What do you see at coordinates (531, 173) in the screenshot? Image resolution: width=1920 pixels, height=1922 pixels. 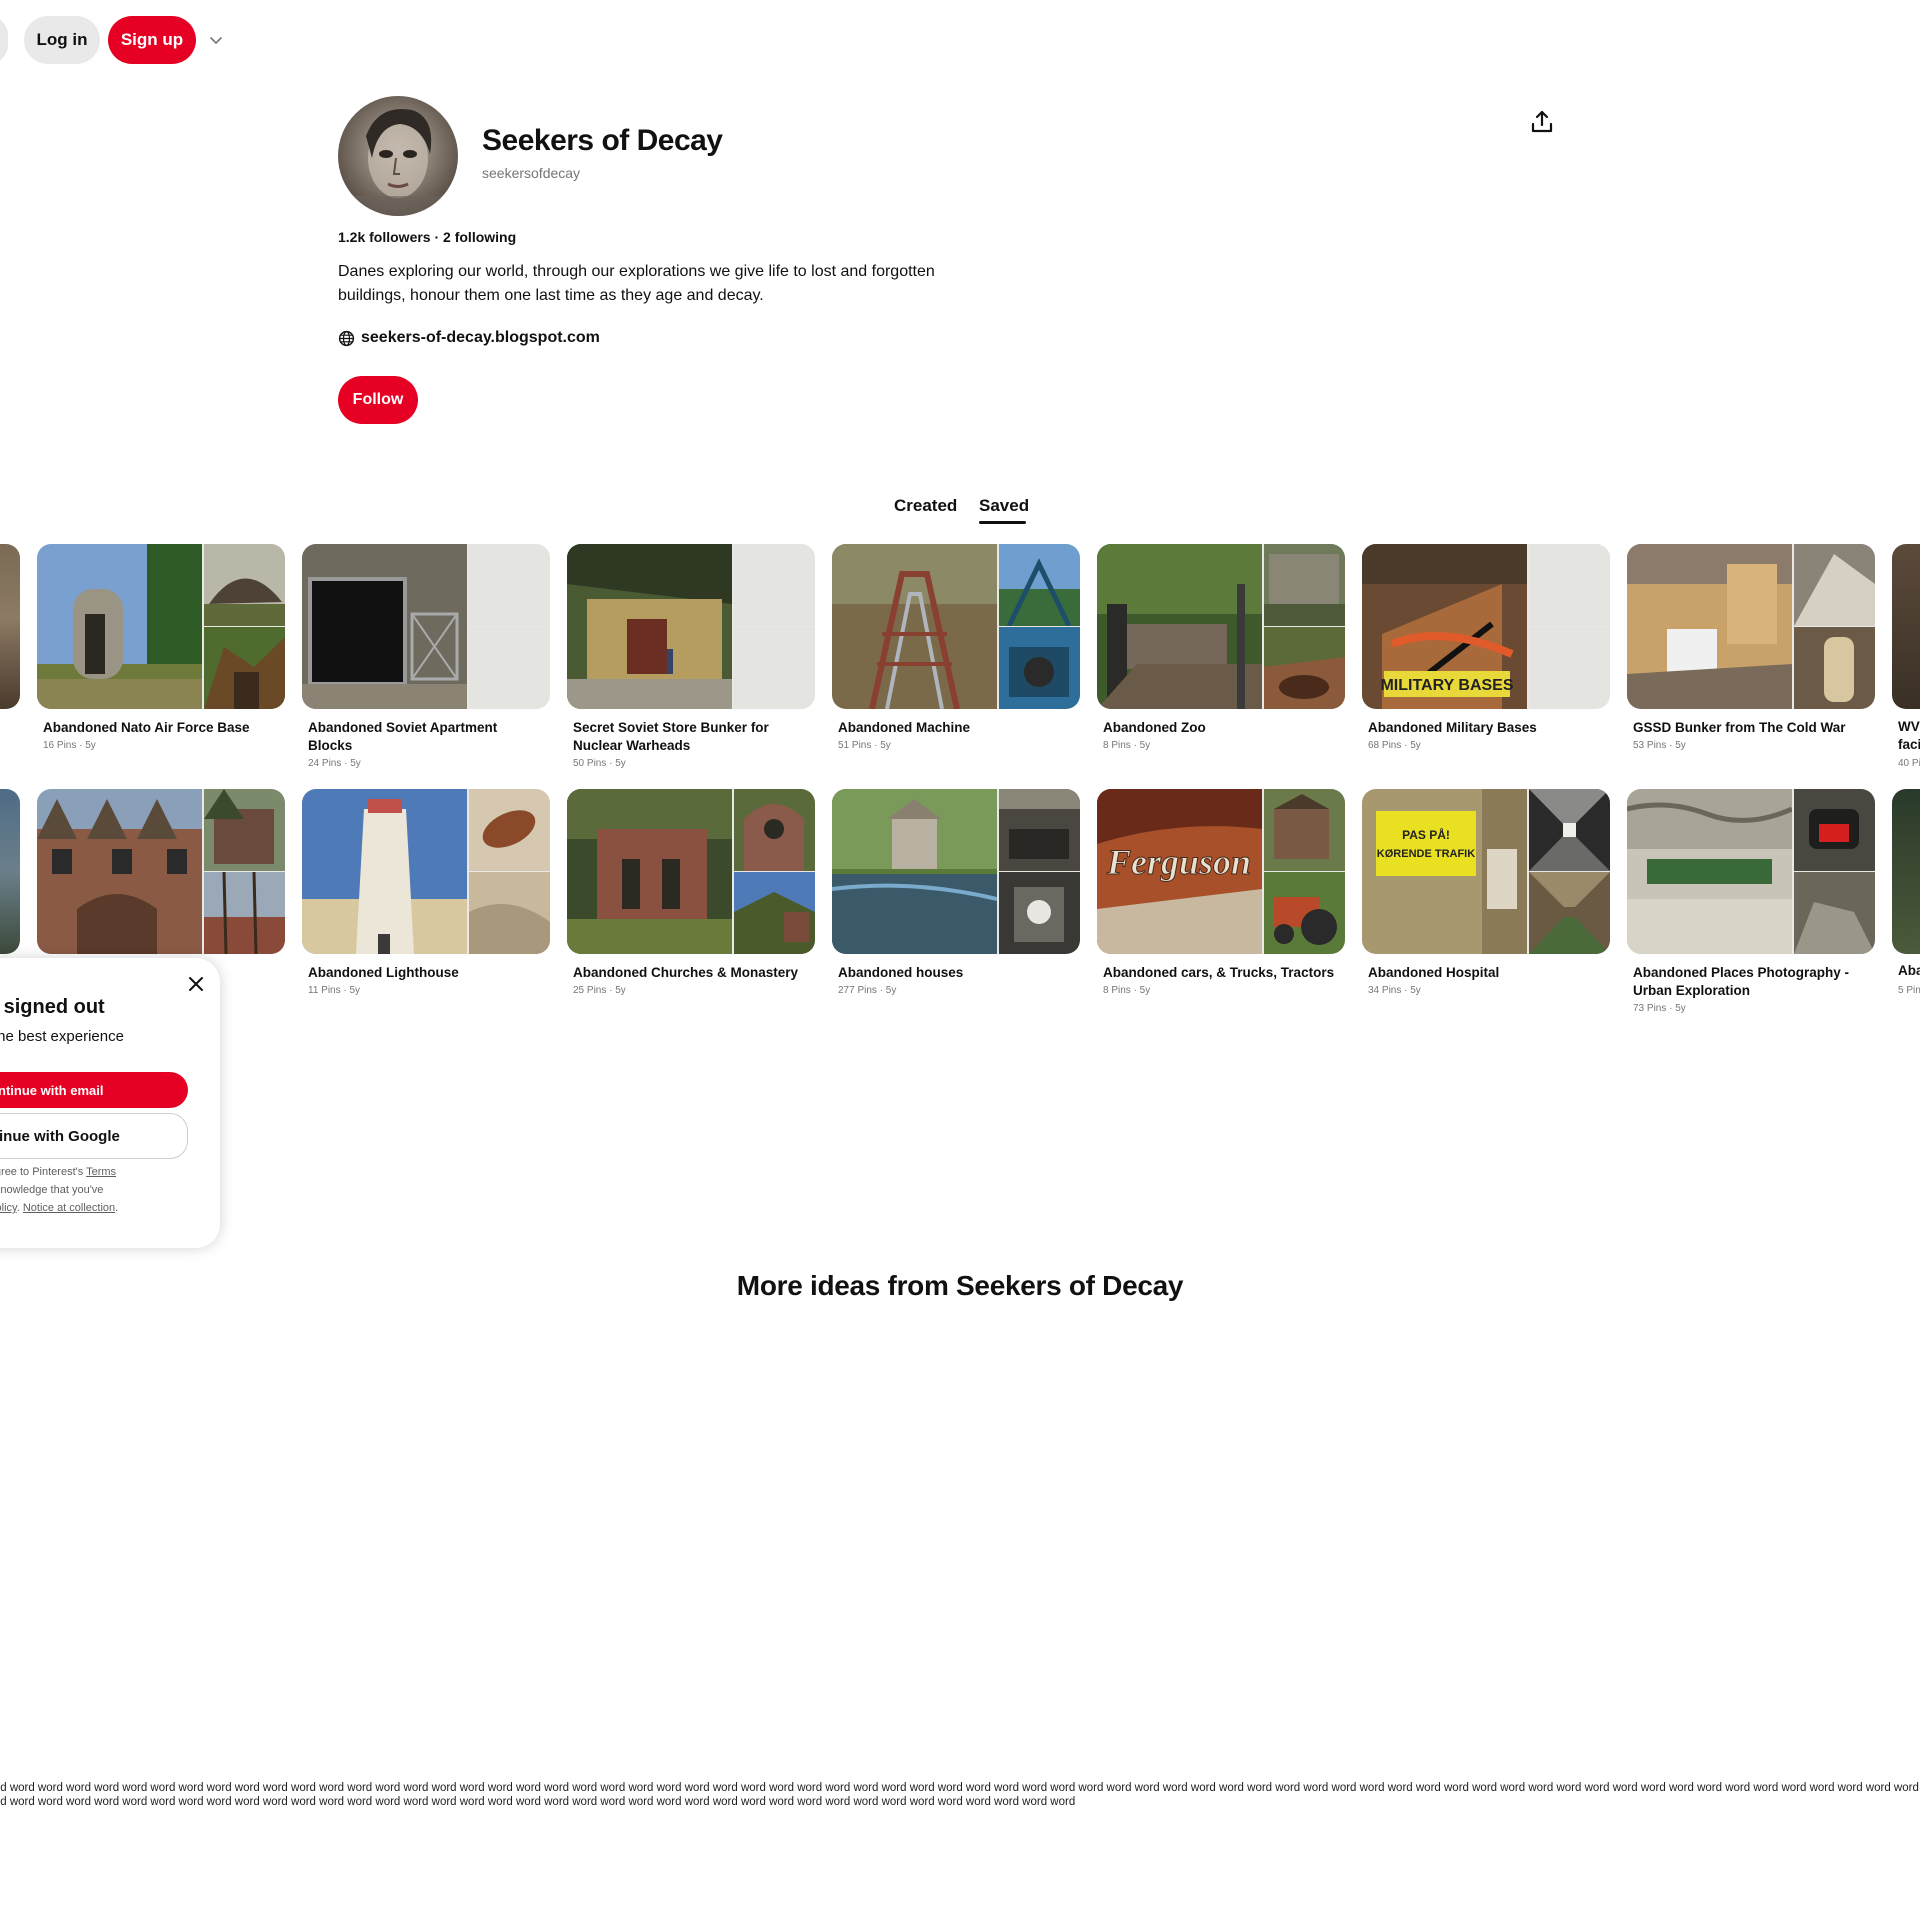 I see `profile-handle: seekersofdecay` at bounding box center [531, 173].